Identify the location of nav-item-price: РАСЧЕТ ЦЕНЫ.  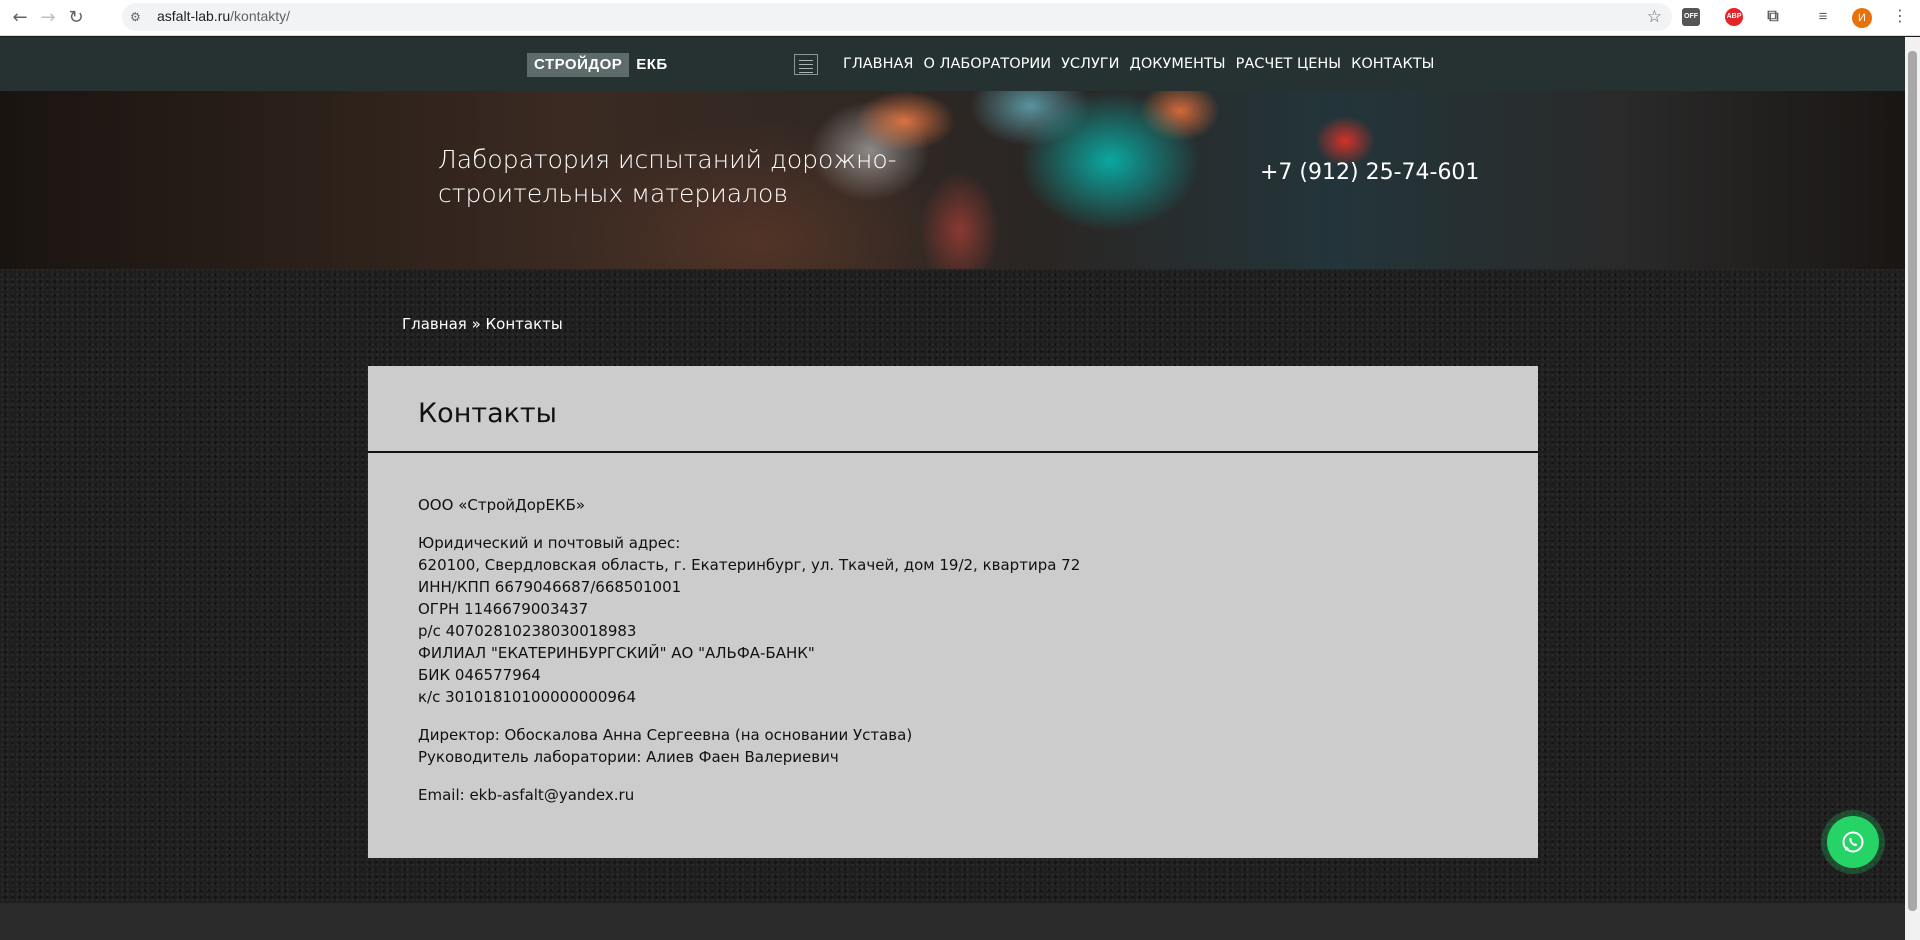
(1288, 64).